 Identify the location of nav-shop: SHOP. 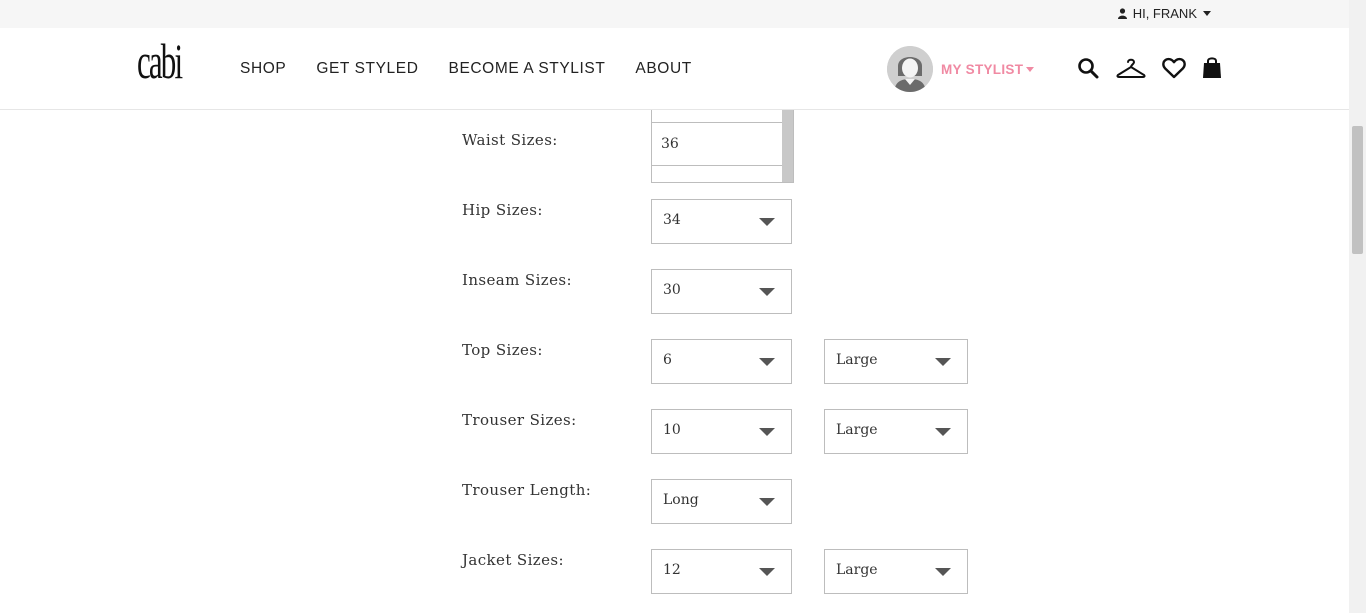
(263, 69).